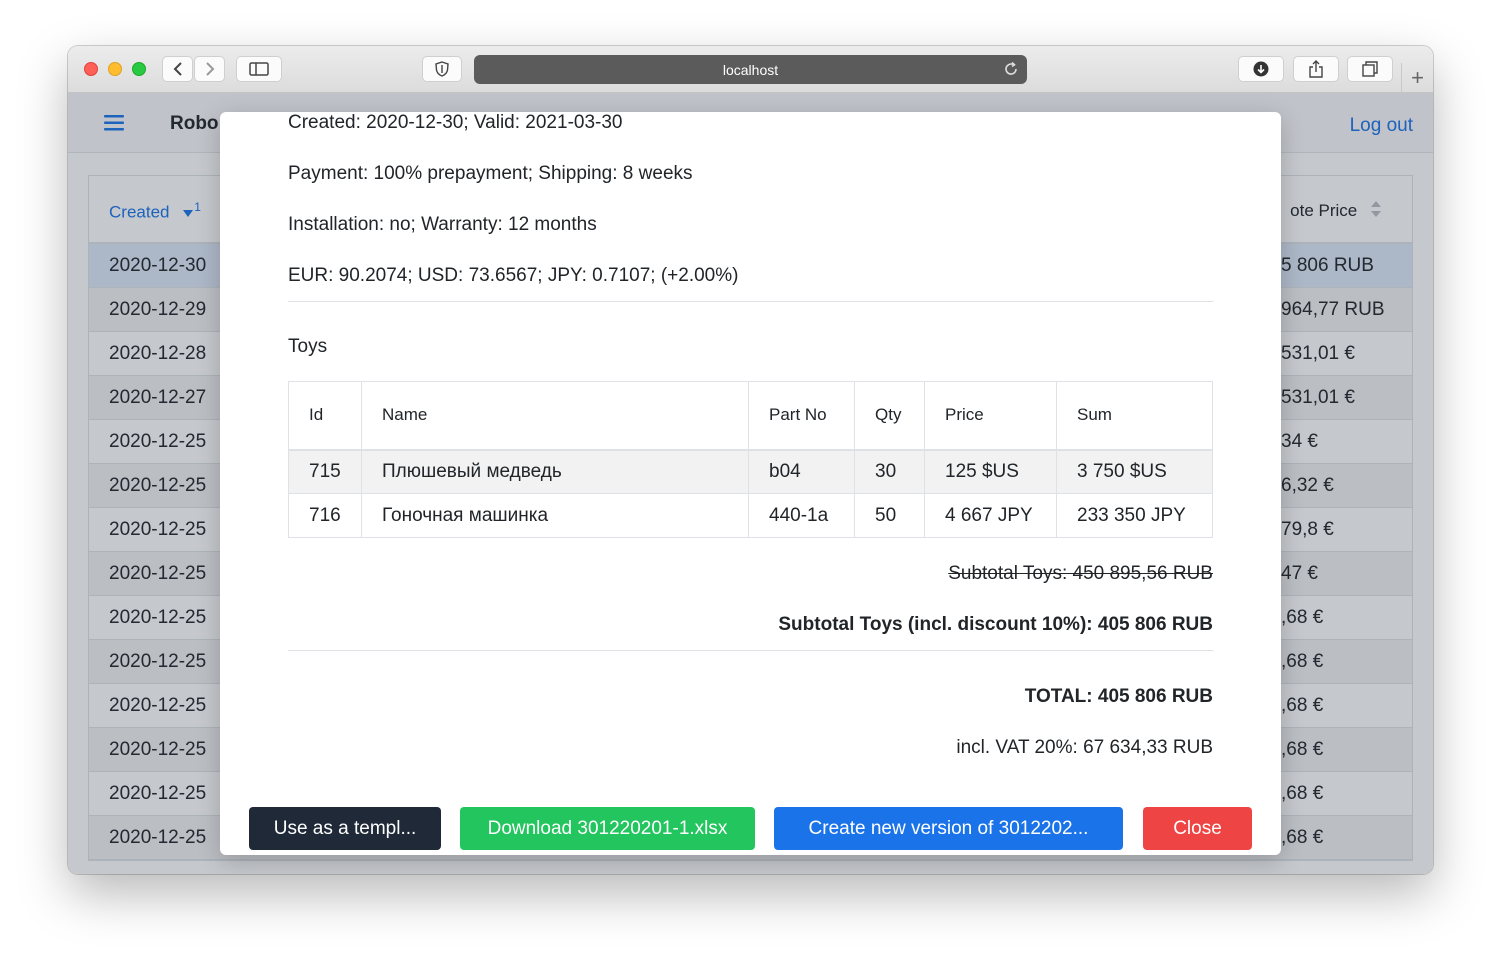  I want to click on minimize-window-button, so click(115, 69).